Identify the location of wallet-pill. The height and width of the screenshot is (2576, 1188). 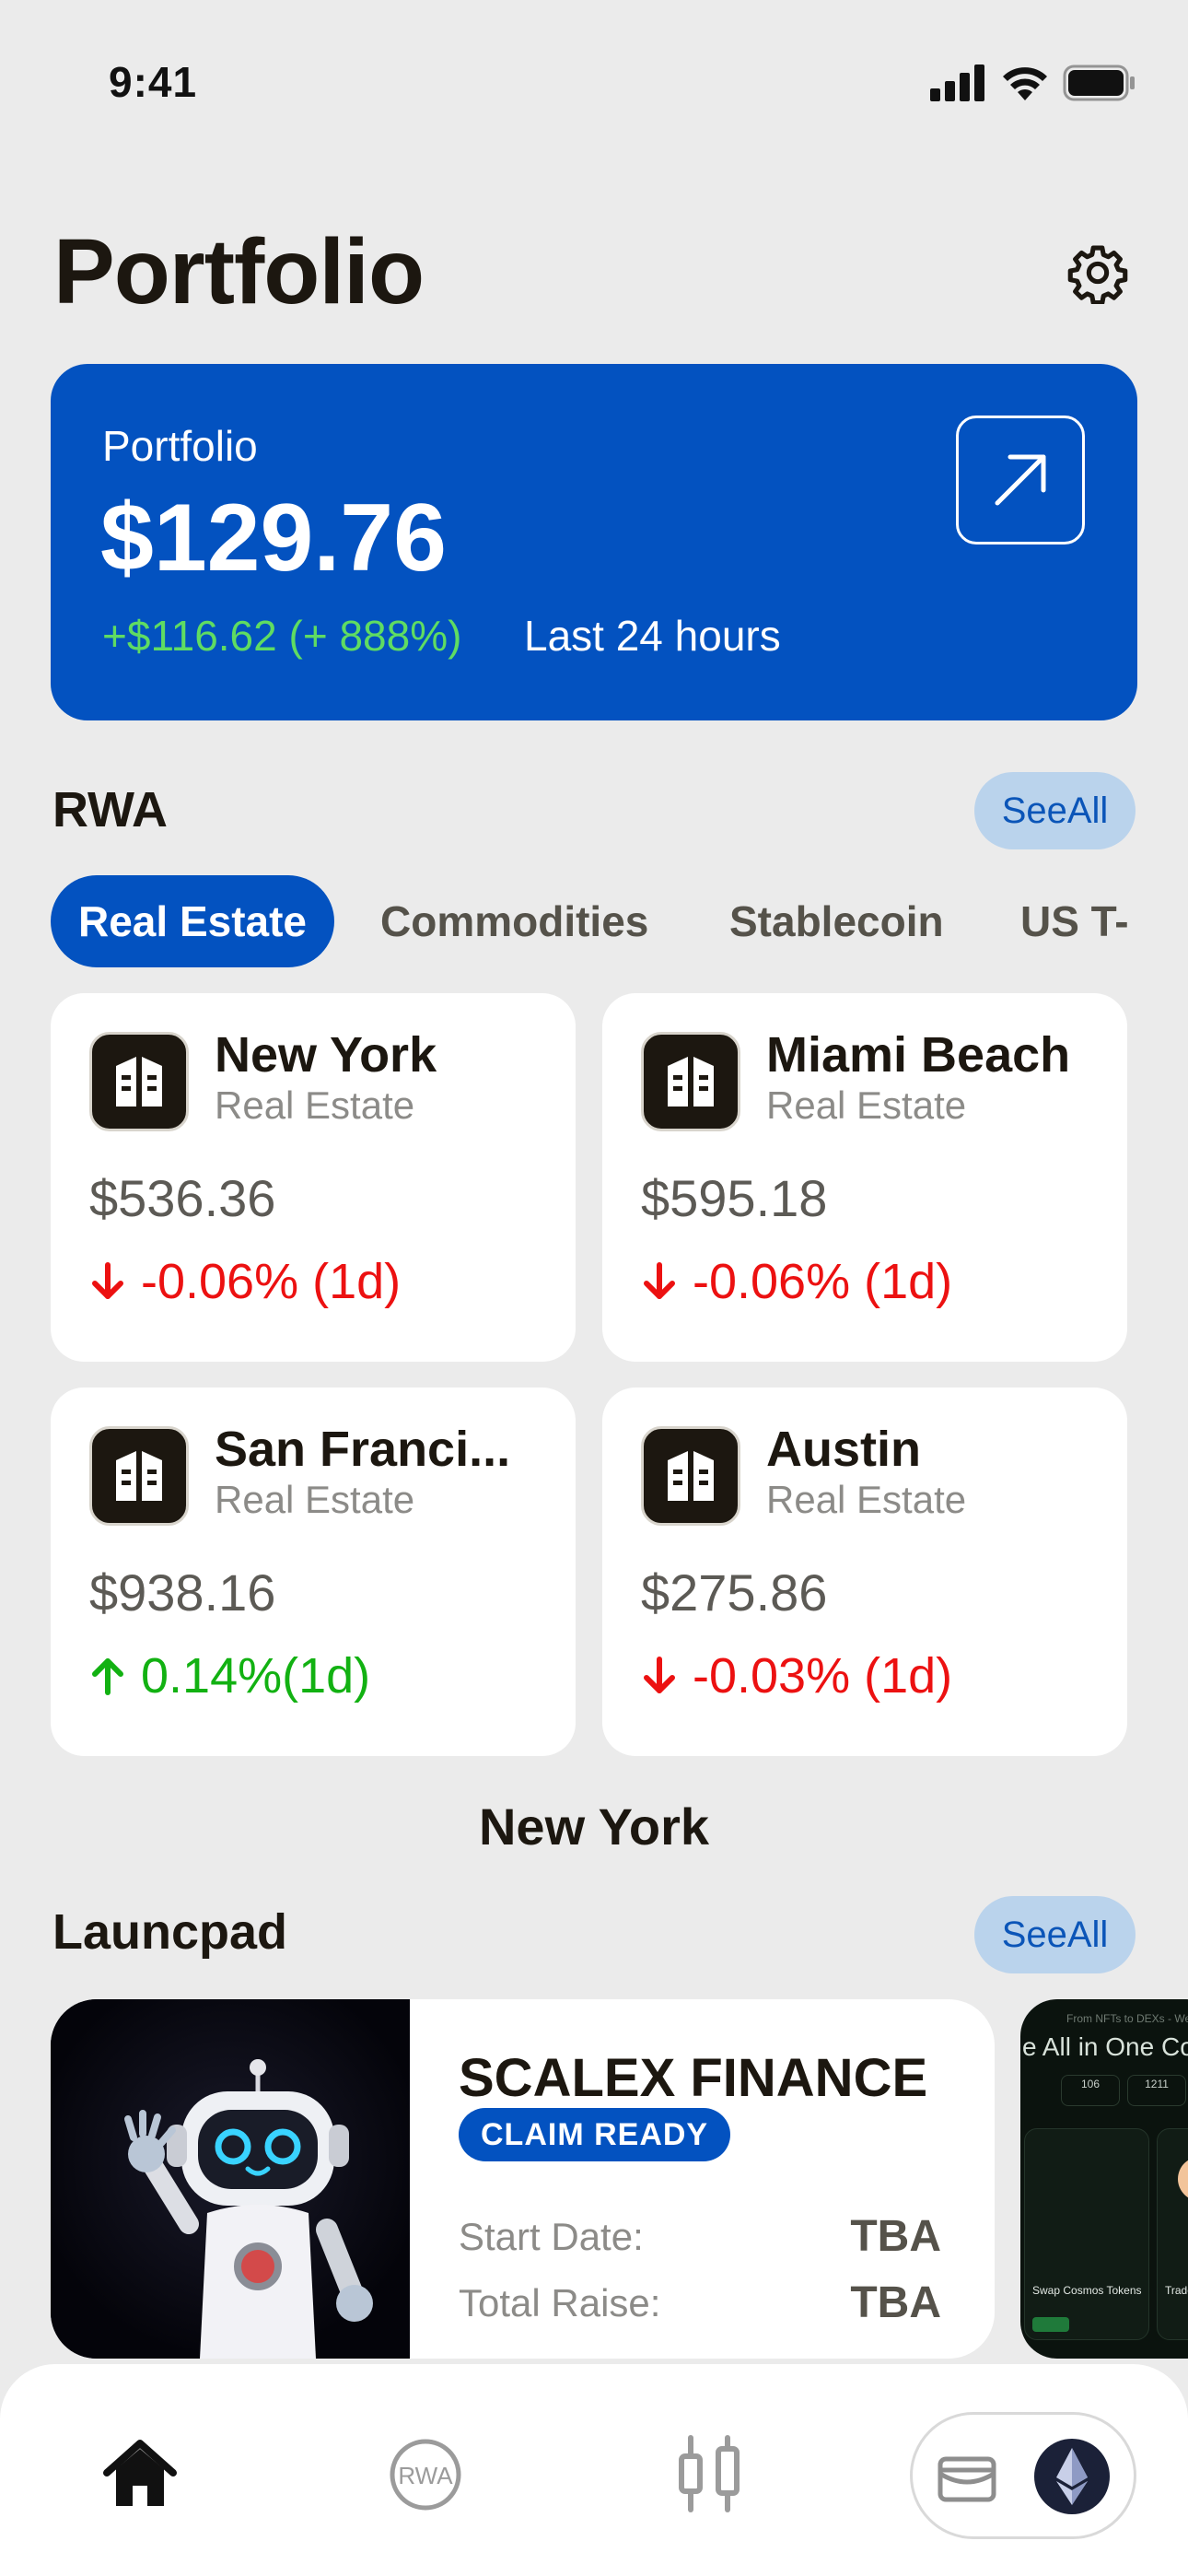
(1023, 2475).